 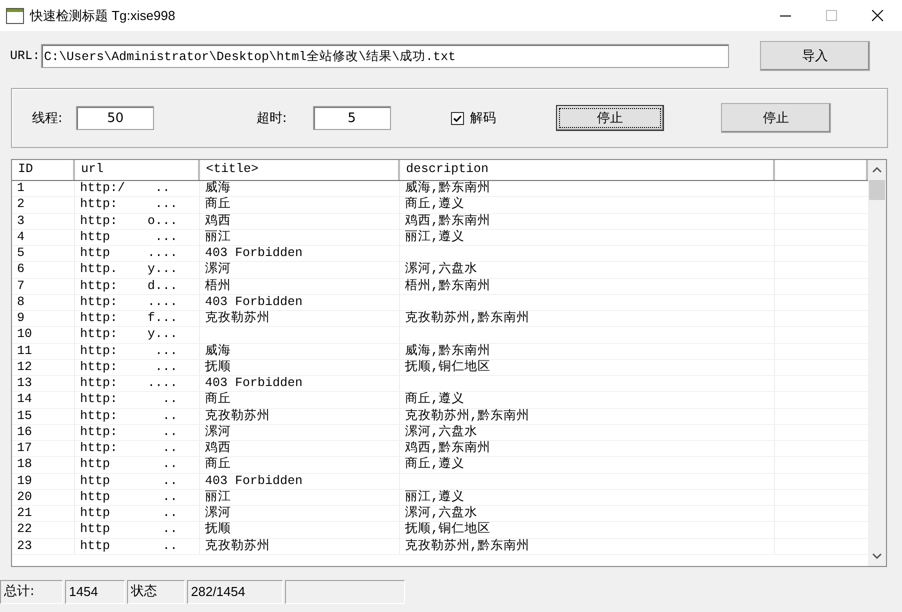 What do you see at coordinates (25, 56) in the screenshot?
I see `url-label: URL:` at bounding box center [25, 56].